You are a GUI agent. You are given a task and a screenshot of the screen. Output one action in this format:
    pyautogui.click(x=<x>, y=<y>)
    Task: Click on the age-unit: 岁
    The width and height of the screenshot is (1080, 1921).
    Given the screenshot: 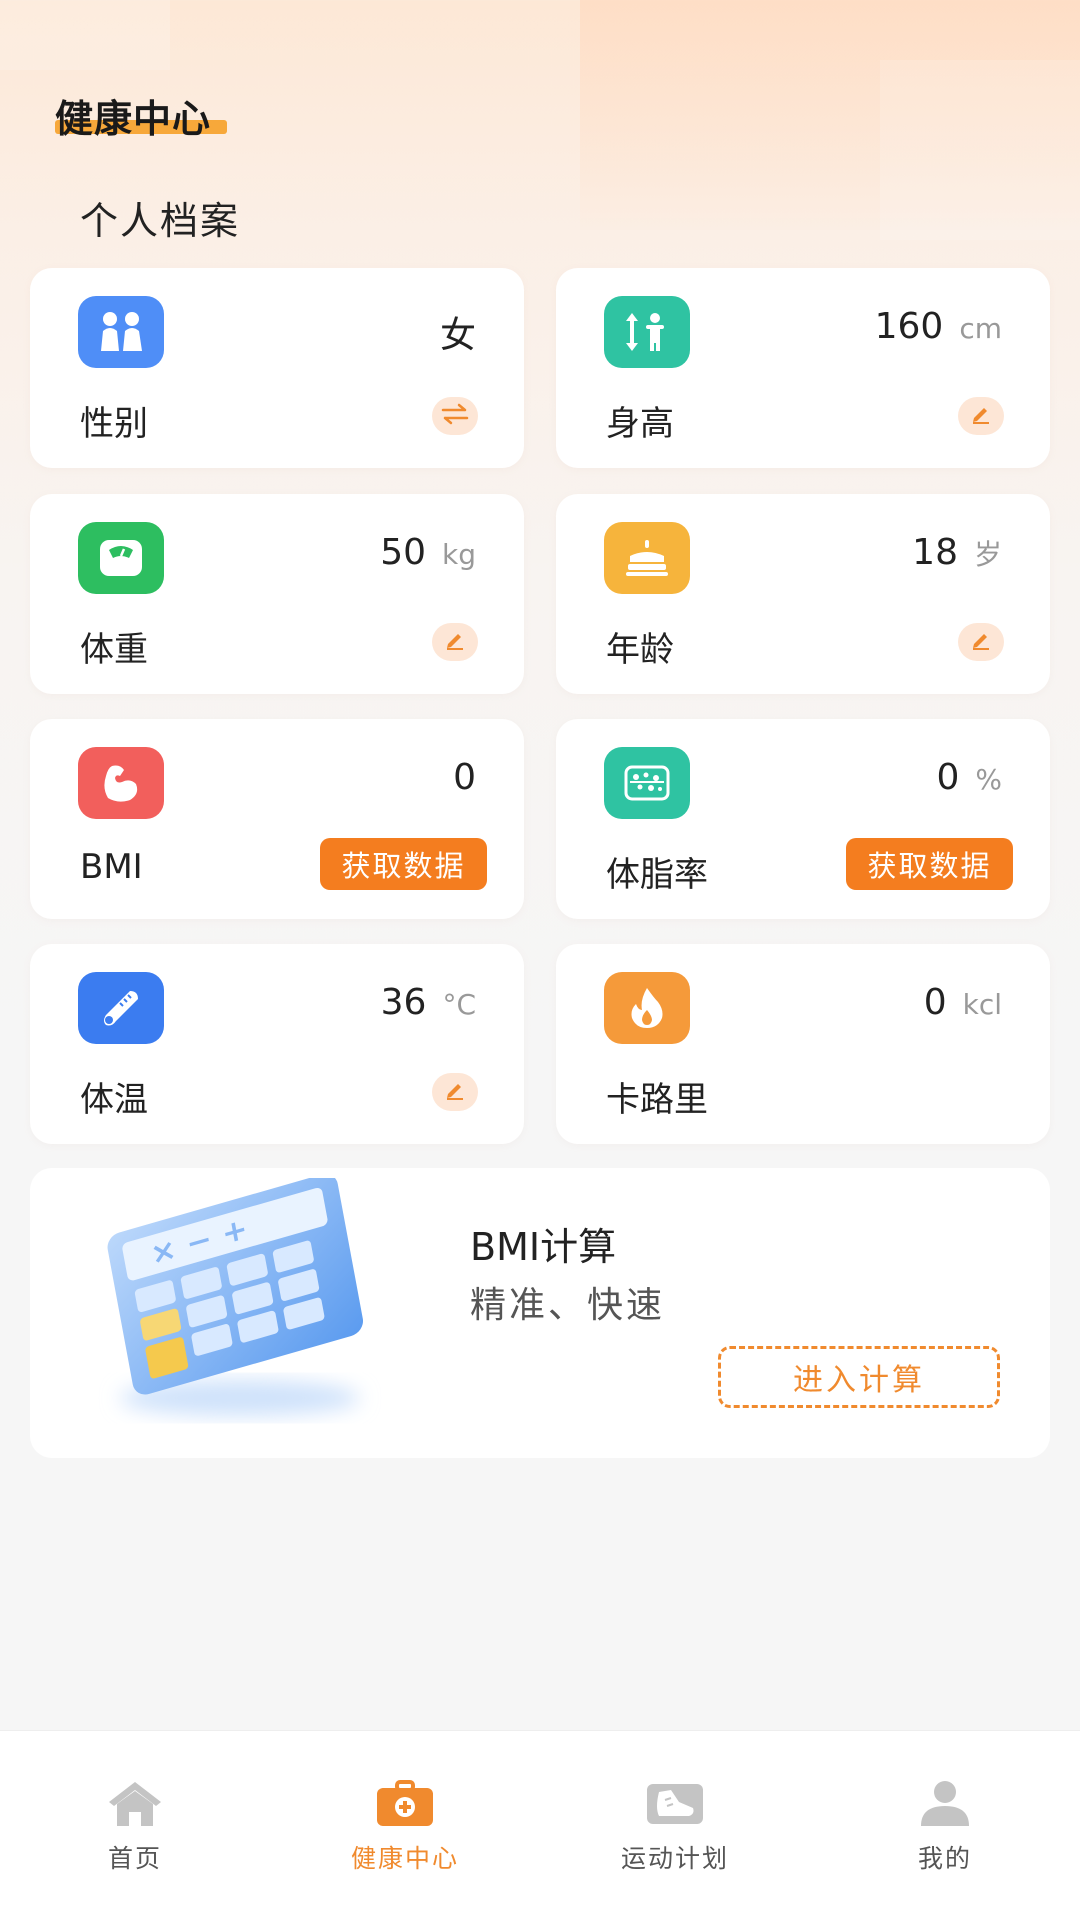 What is the action you would take?
    pyautogui.click(x=987, y=554)
    